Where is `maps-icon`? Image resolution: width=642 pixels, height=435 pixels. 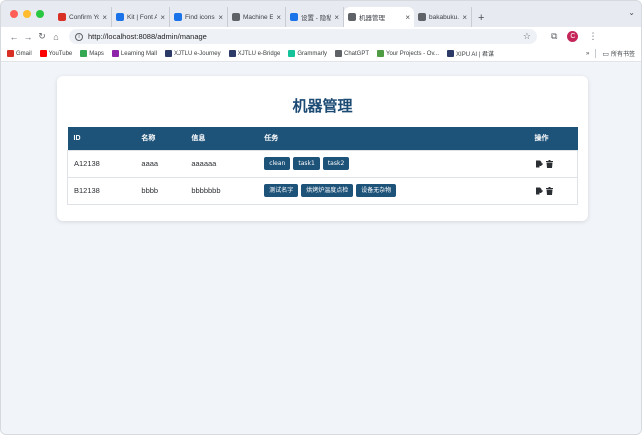
maps-icon is located at coordinates (84, 53).